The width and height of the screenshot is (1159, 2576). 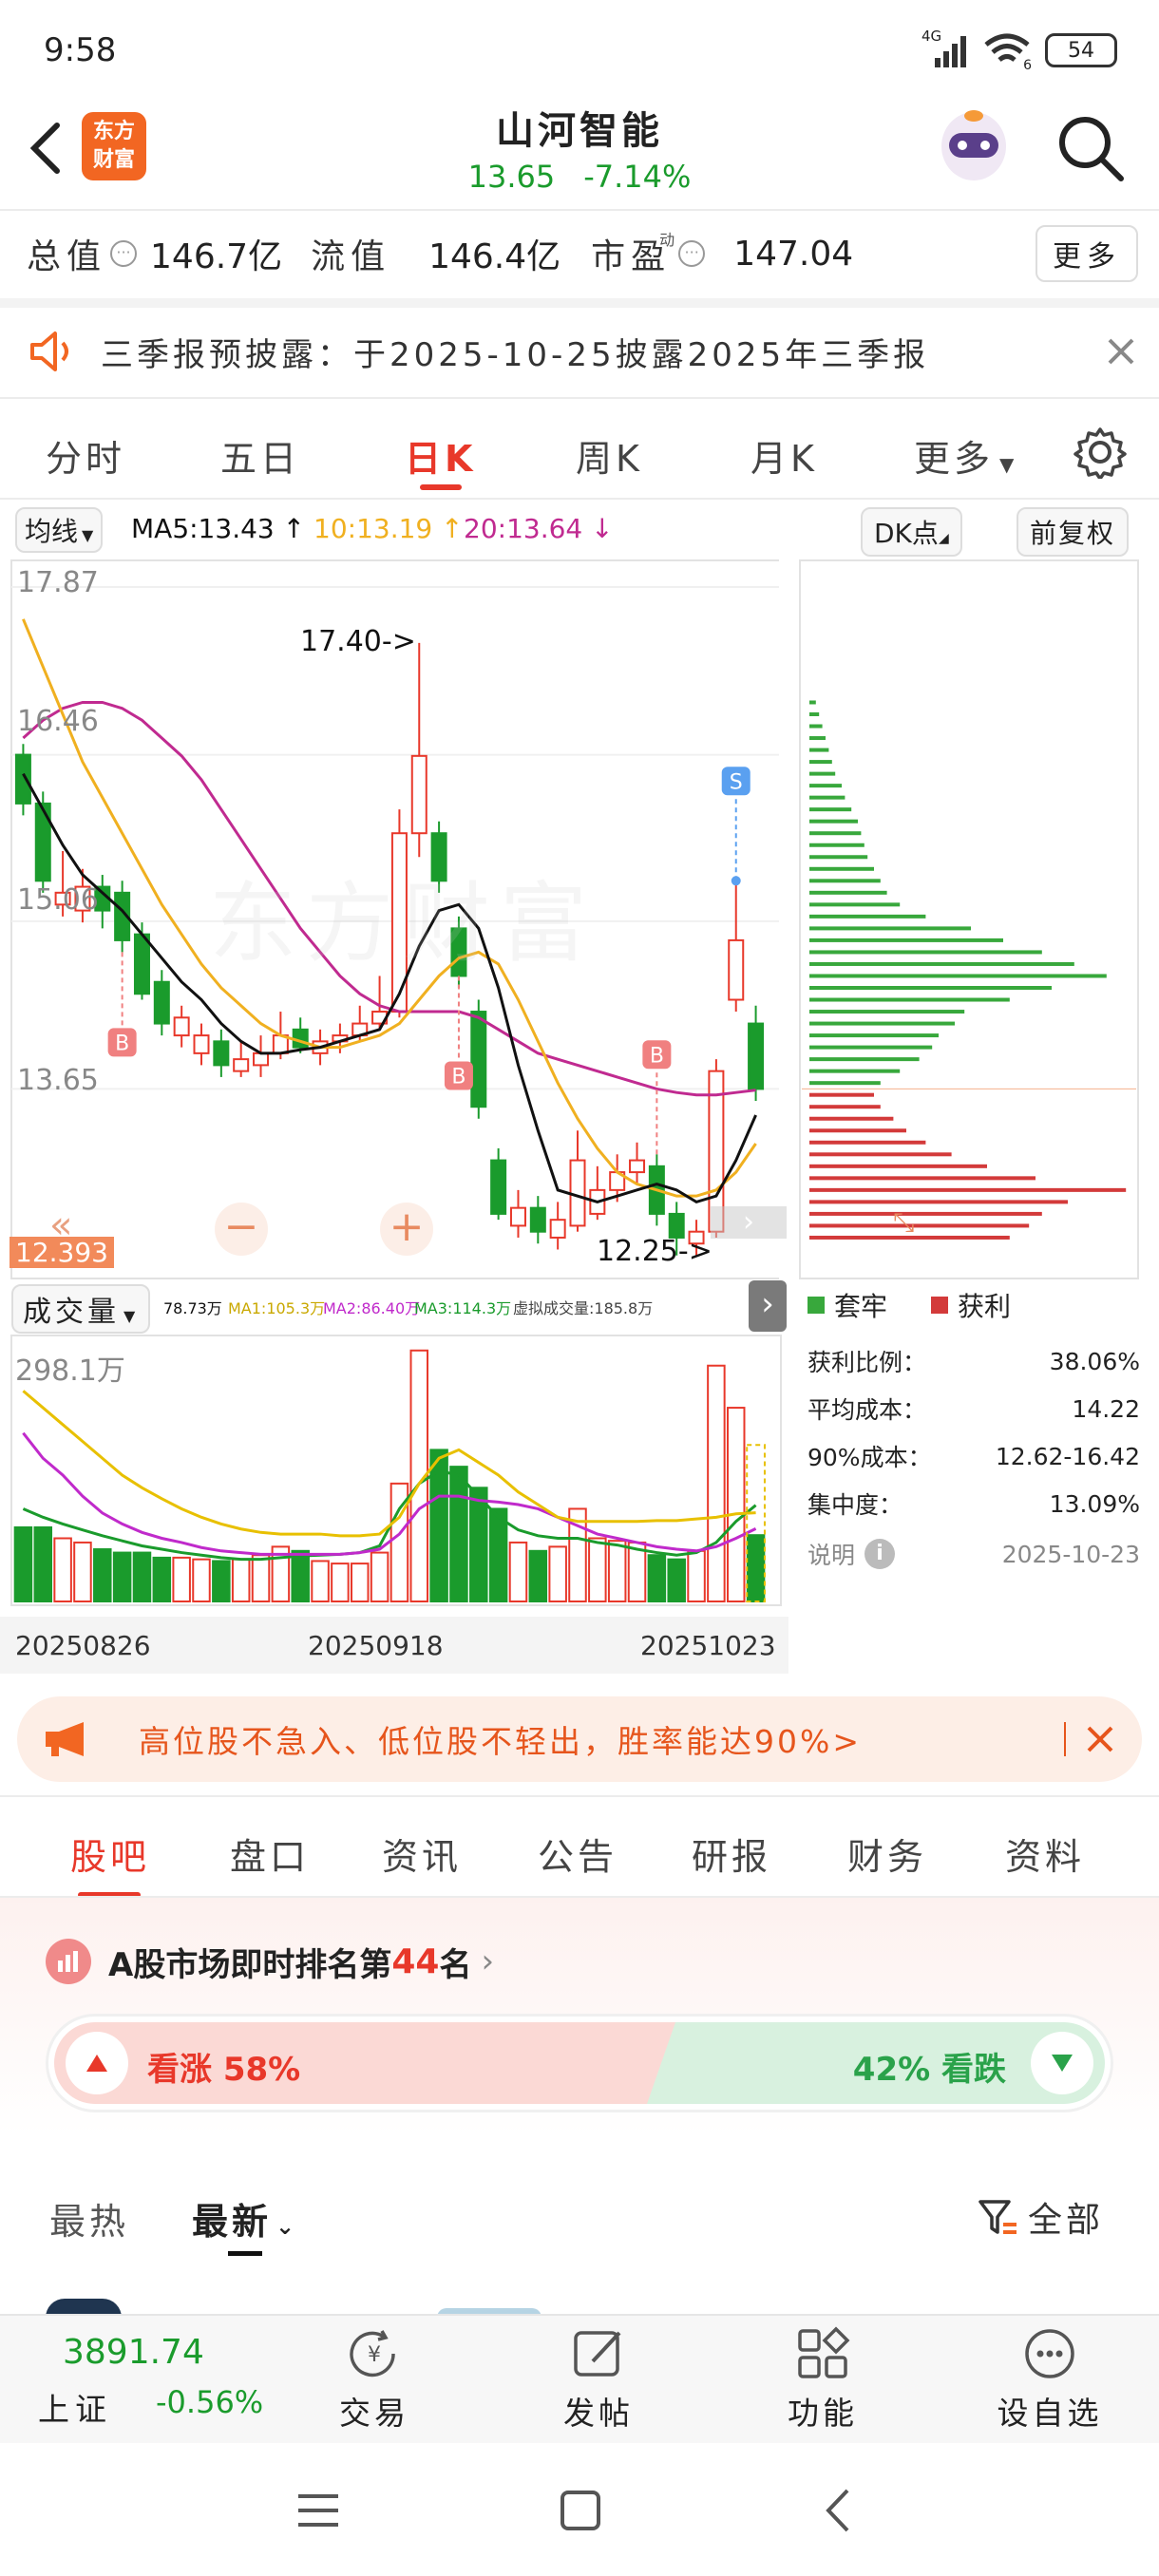 What do you see at coordinates (736, 782) in the screenshot?
I see `signal-marker-label: S` at bounding box center [736, 782].